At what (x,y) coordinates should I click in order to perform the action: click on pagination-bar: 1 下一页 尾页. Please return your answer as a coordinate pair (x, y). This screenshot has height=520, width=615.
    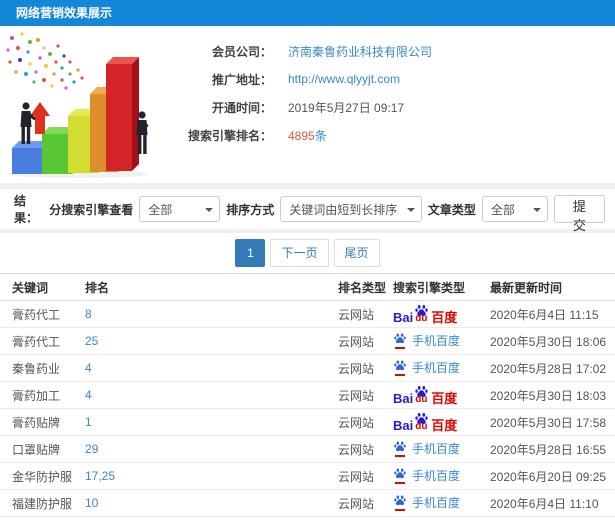
    Looking at the image, I should click on (307, 253).